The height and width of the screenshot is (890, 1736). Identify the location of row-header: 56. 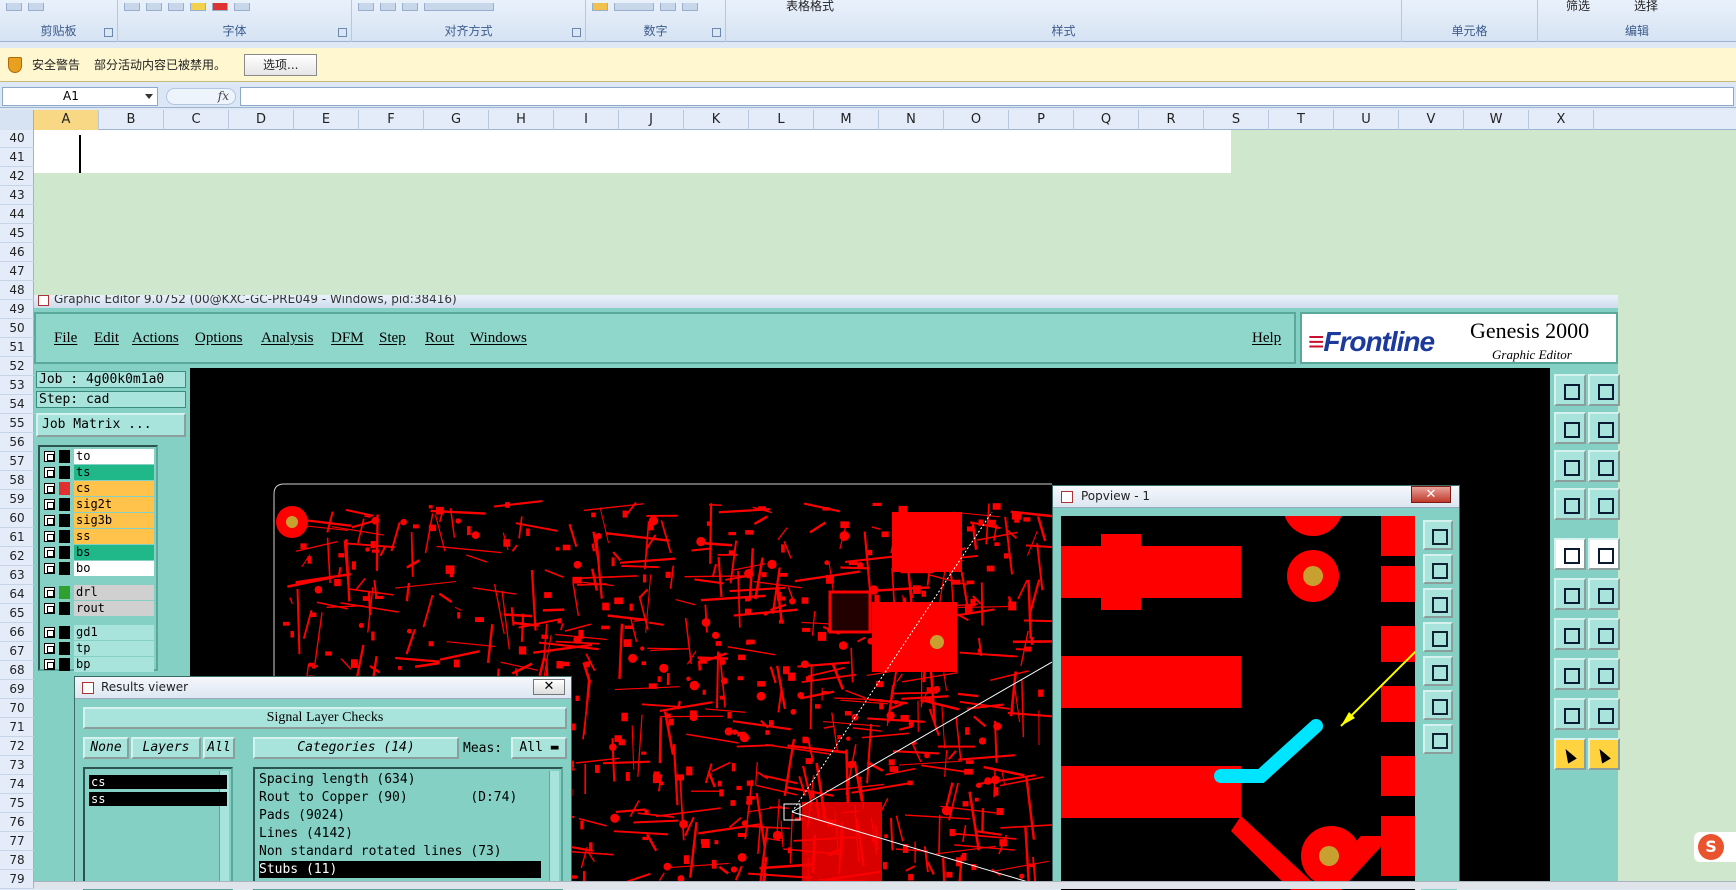
(17, 442).